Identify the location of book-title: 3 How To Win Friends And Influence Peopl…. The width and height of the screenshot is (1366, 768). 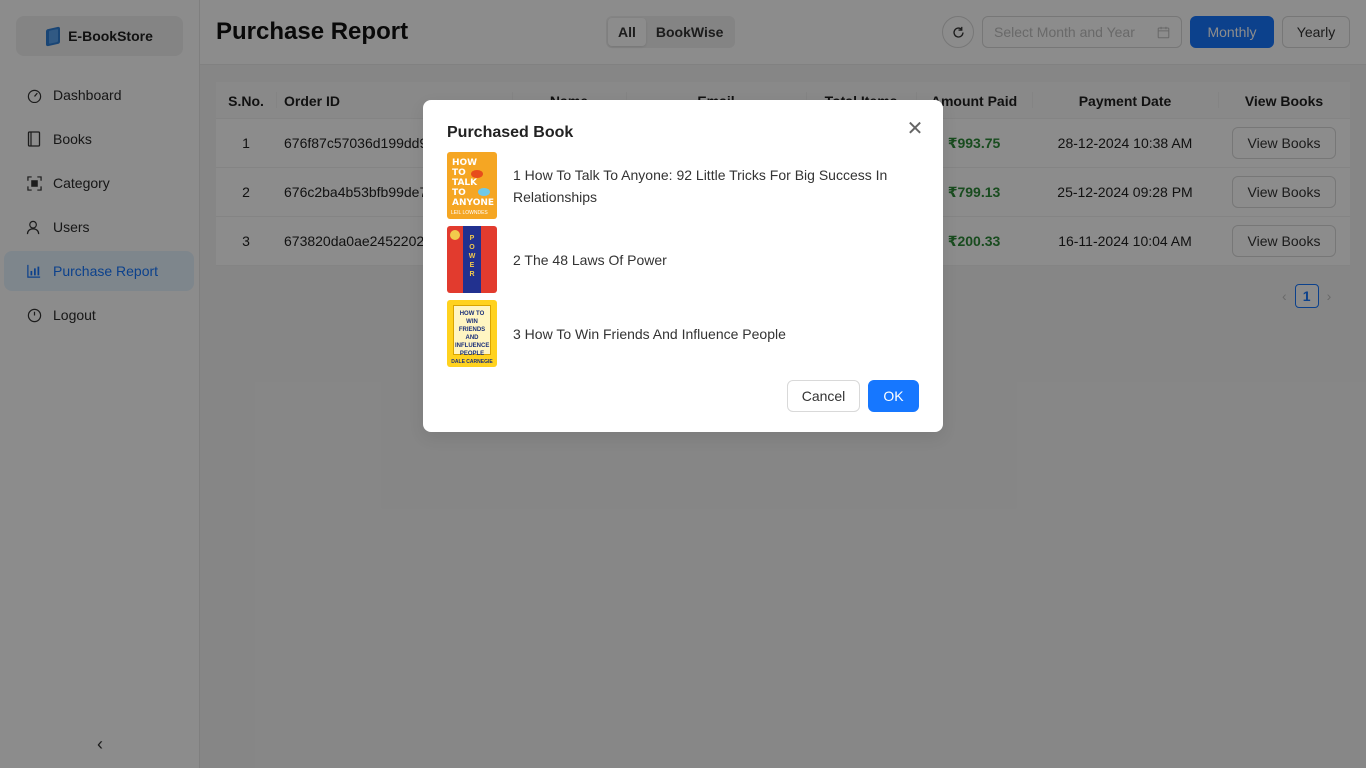
(649, 333).